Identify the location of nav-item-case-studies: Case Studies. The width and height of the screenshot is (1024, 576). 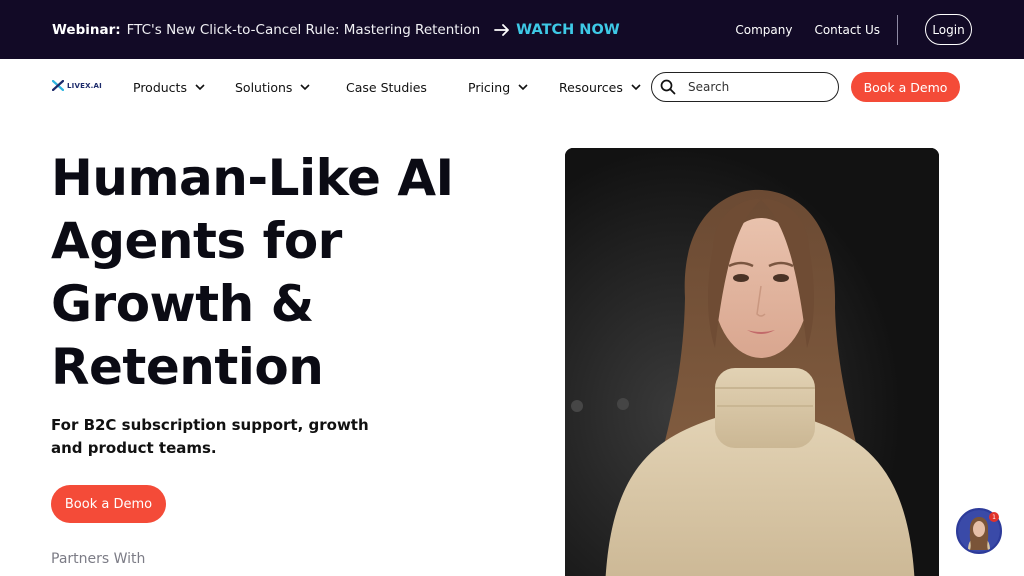
(386, 87).